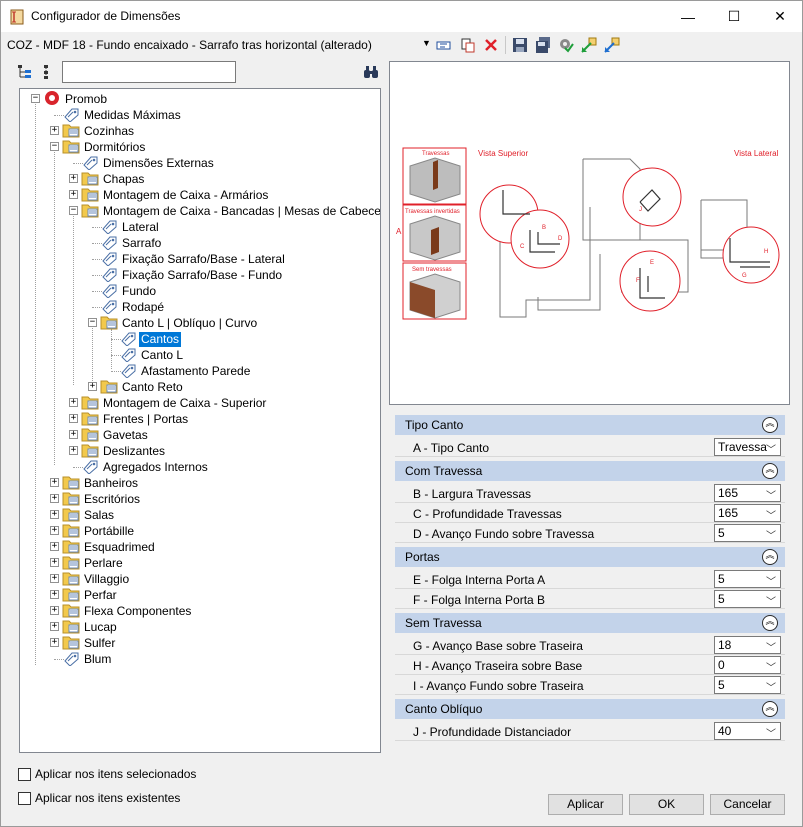  What do you see at coordinates (103, 562) in the screenshot?
I see `tree-item-label: Perlare` at bounding box center [103, 562].